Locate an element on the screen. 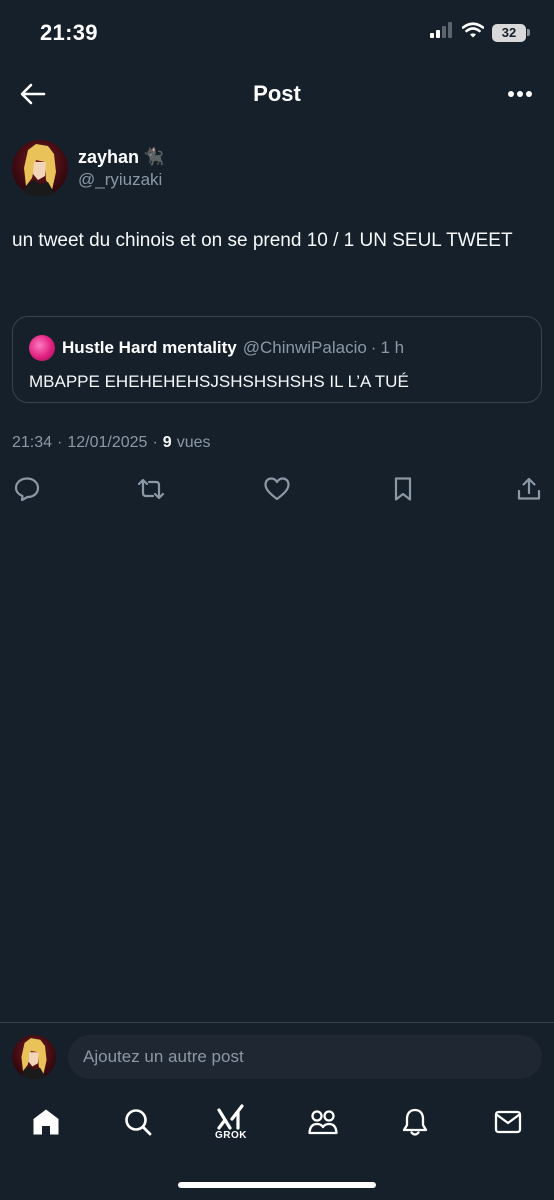  share-button is located at coordinates (529, 489).